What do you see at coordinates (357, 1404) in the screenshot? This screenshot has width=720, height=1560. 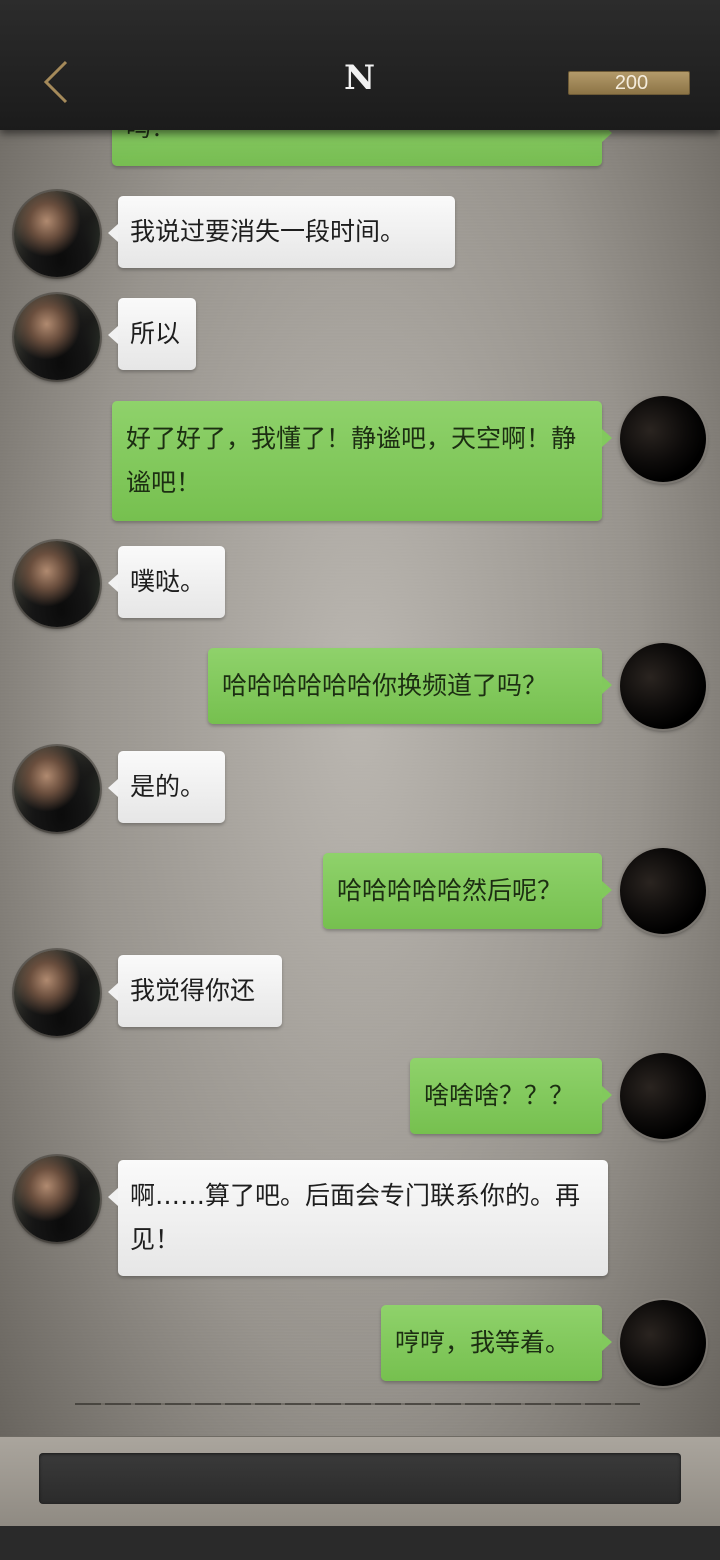 I see `conversation-end-divider` at bounding box center [357, 1404].